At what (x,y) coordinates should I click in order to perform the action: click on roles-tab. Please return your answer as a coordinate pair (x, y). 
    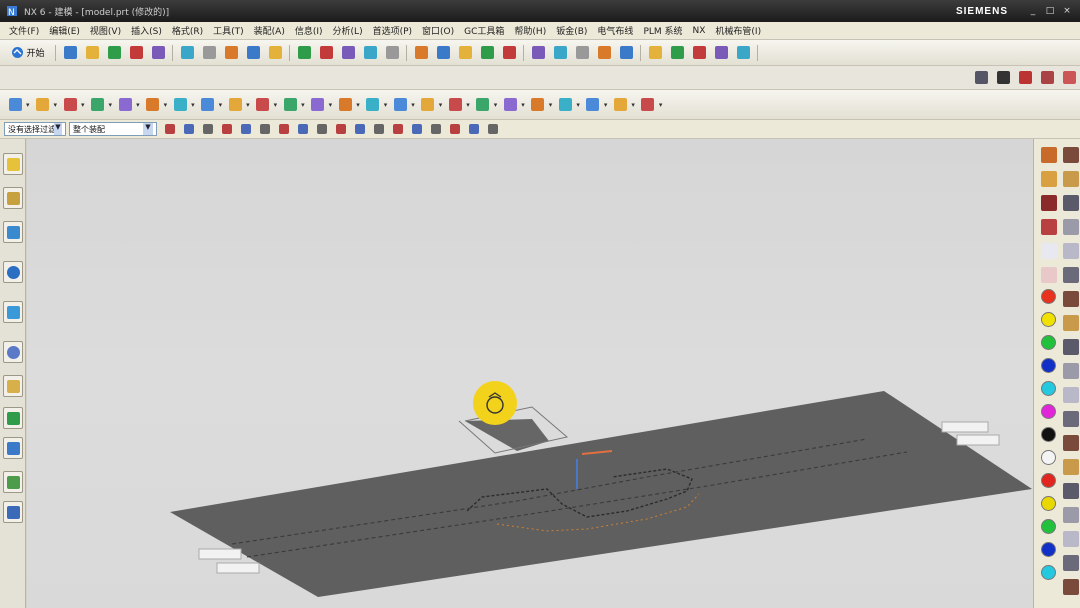
    Looking at the image, I should click on (13, 482).